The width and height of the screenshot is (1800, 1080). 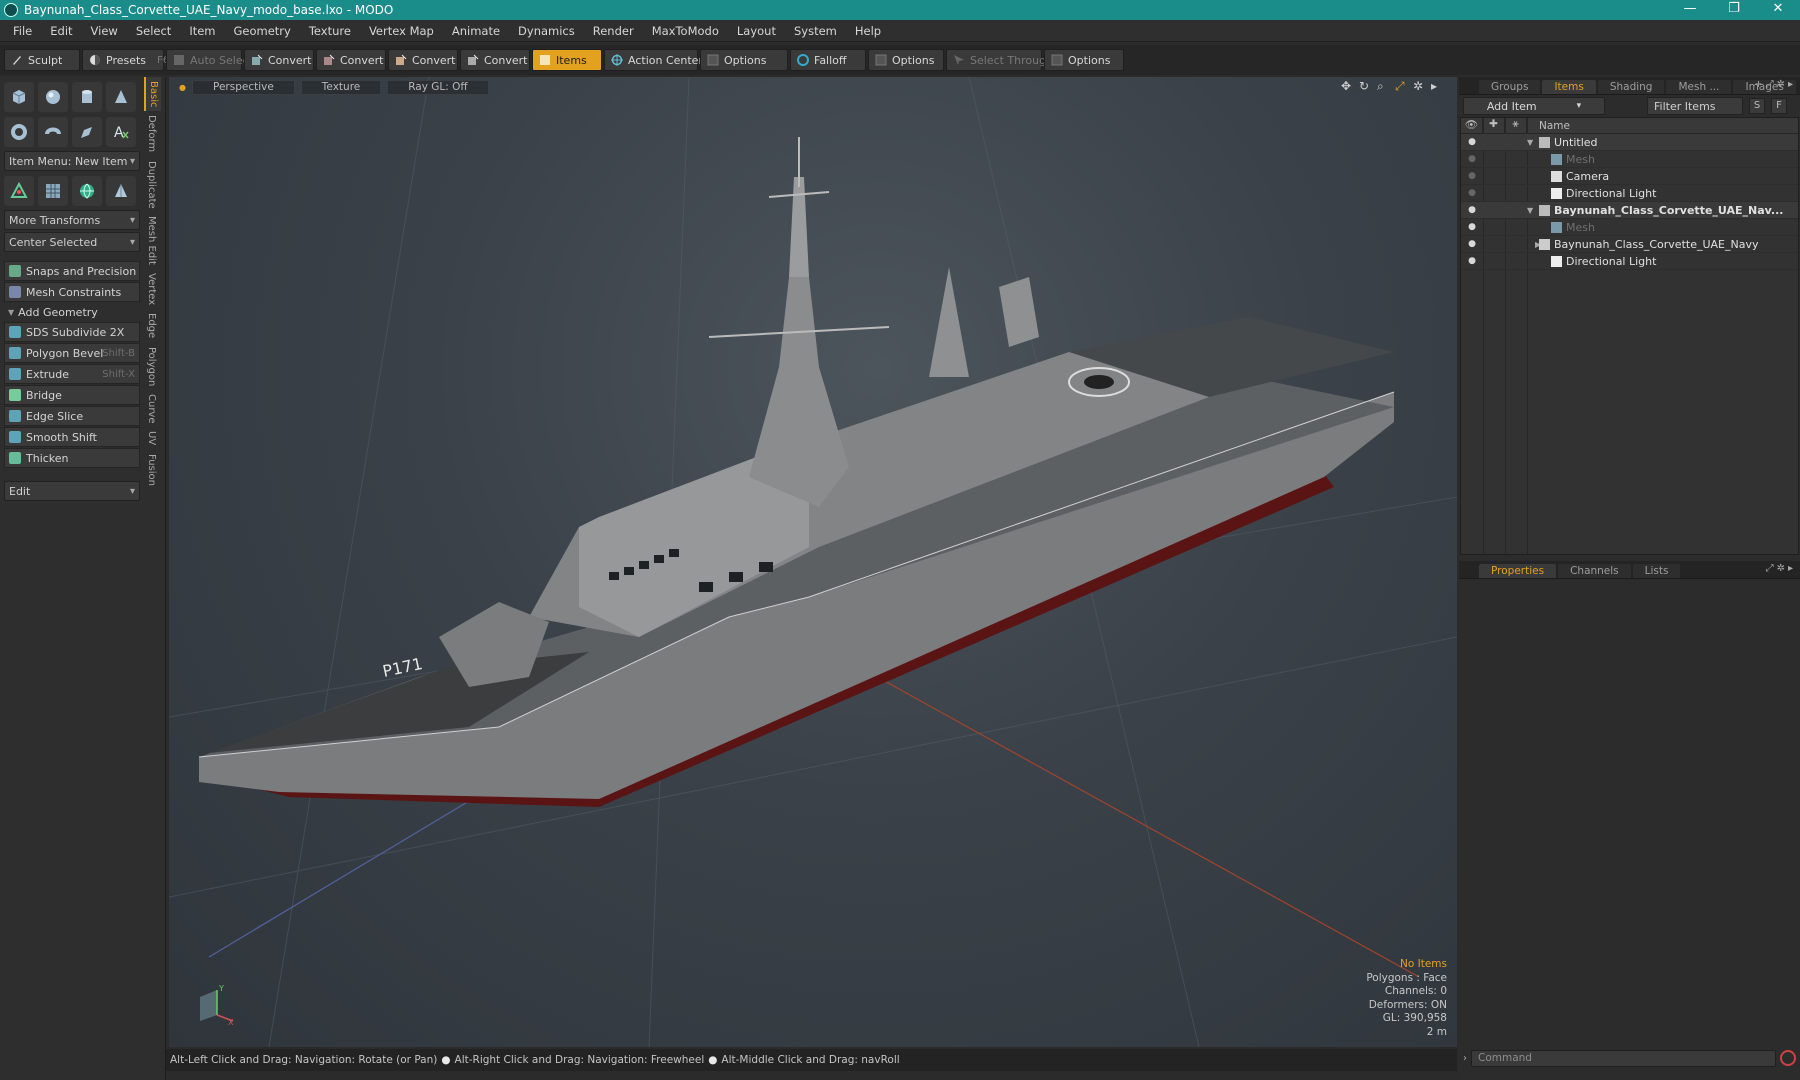 What do you see at coordinates (72, 161) in the screenshot?
I see `item-menu-dropdown: Item Menu: New Item` at bounding box center [72, 161].